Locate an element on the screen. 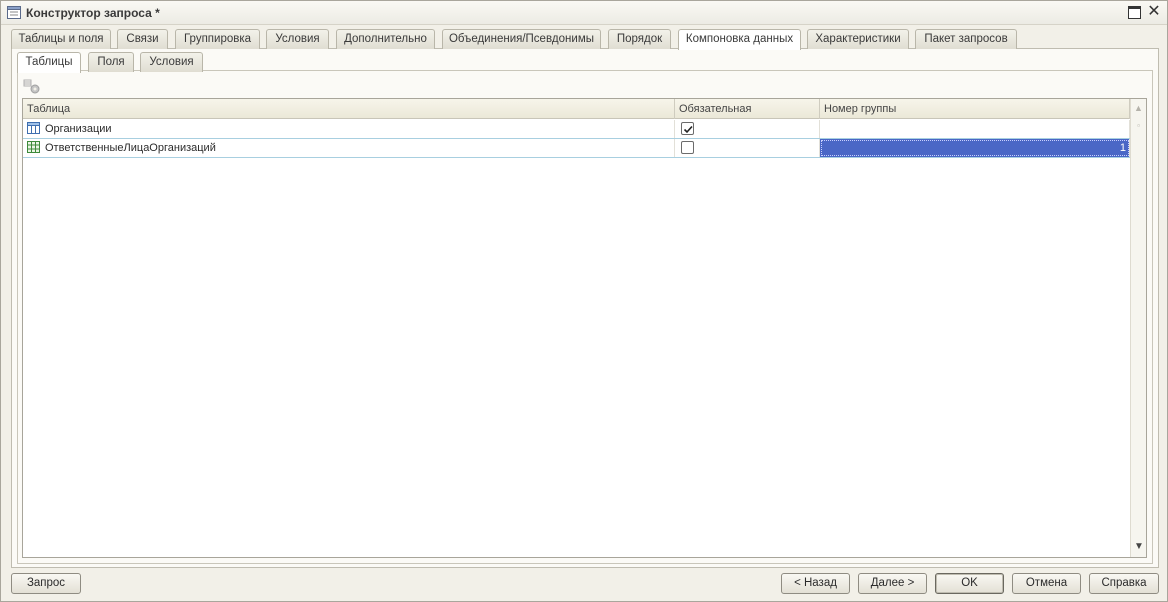 Image resolution: width=1168 pixels, height=602 pixels. scroll-thumb: ▫ is located at coordinates (1138, 128).